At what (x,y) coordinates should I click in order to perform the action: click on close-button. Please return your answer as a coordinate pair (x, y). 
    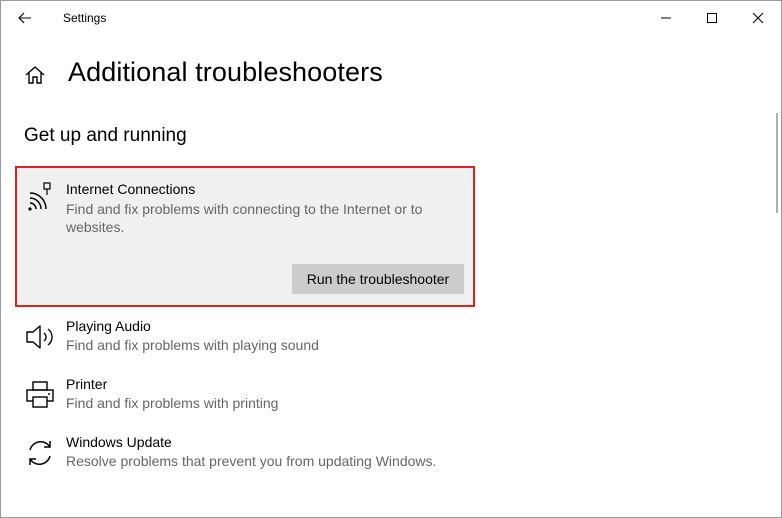
    Looking at the image, I should click on (758, 18).